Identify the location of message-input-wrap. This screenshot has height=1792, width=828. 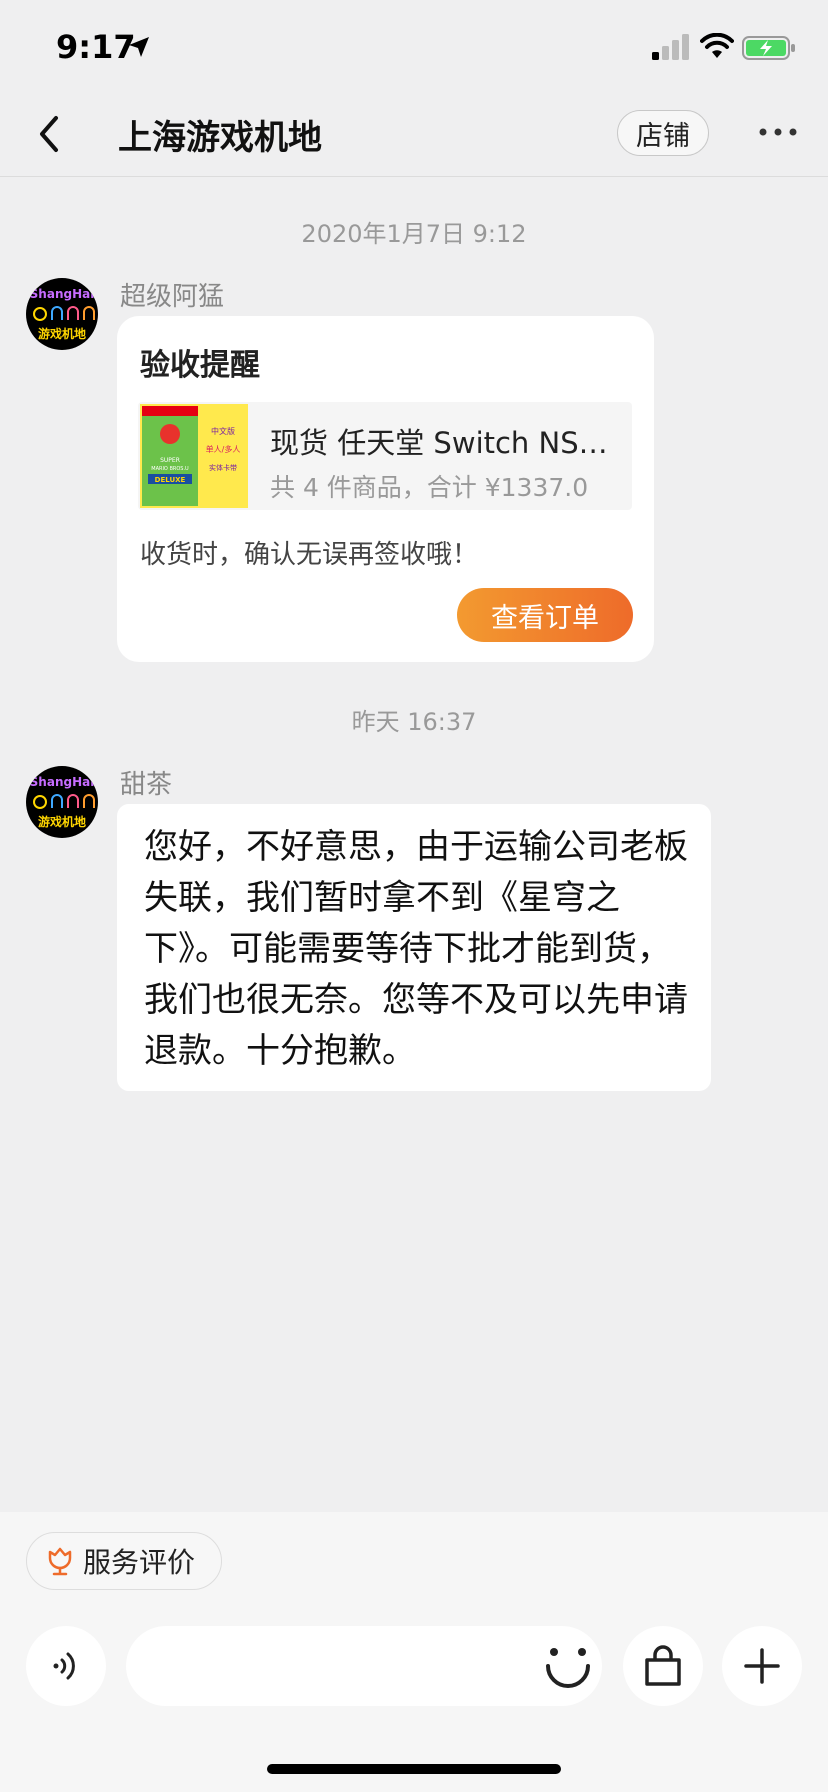
(364, 1666).